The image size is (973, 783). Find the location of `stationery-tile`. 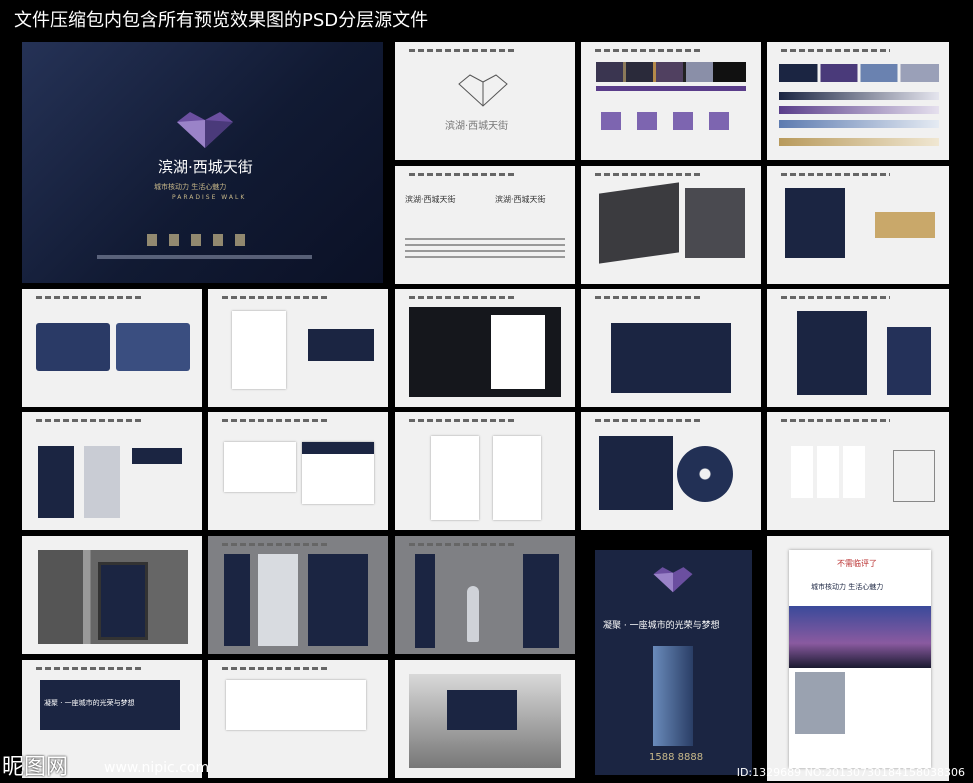

stationery-tile is located at coordinates (485, 348).